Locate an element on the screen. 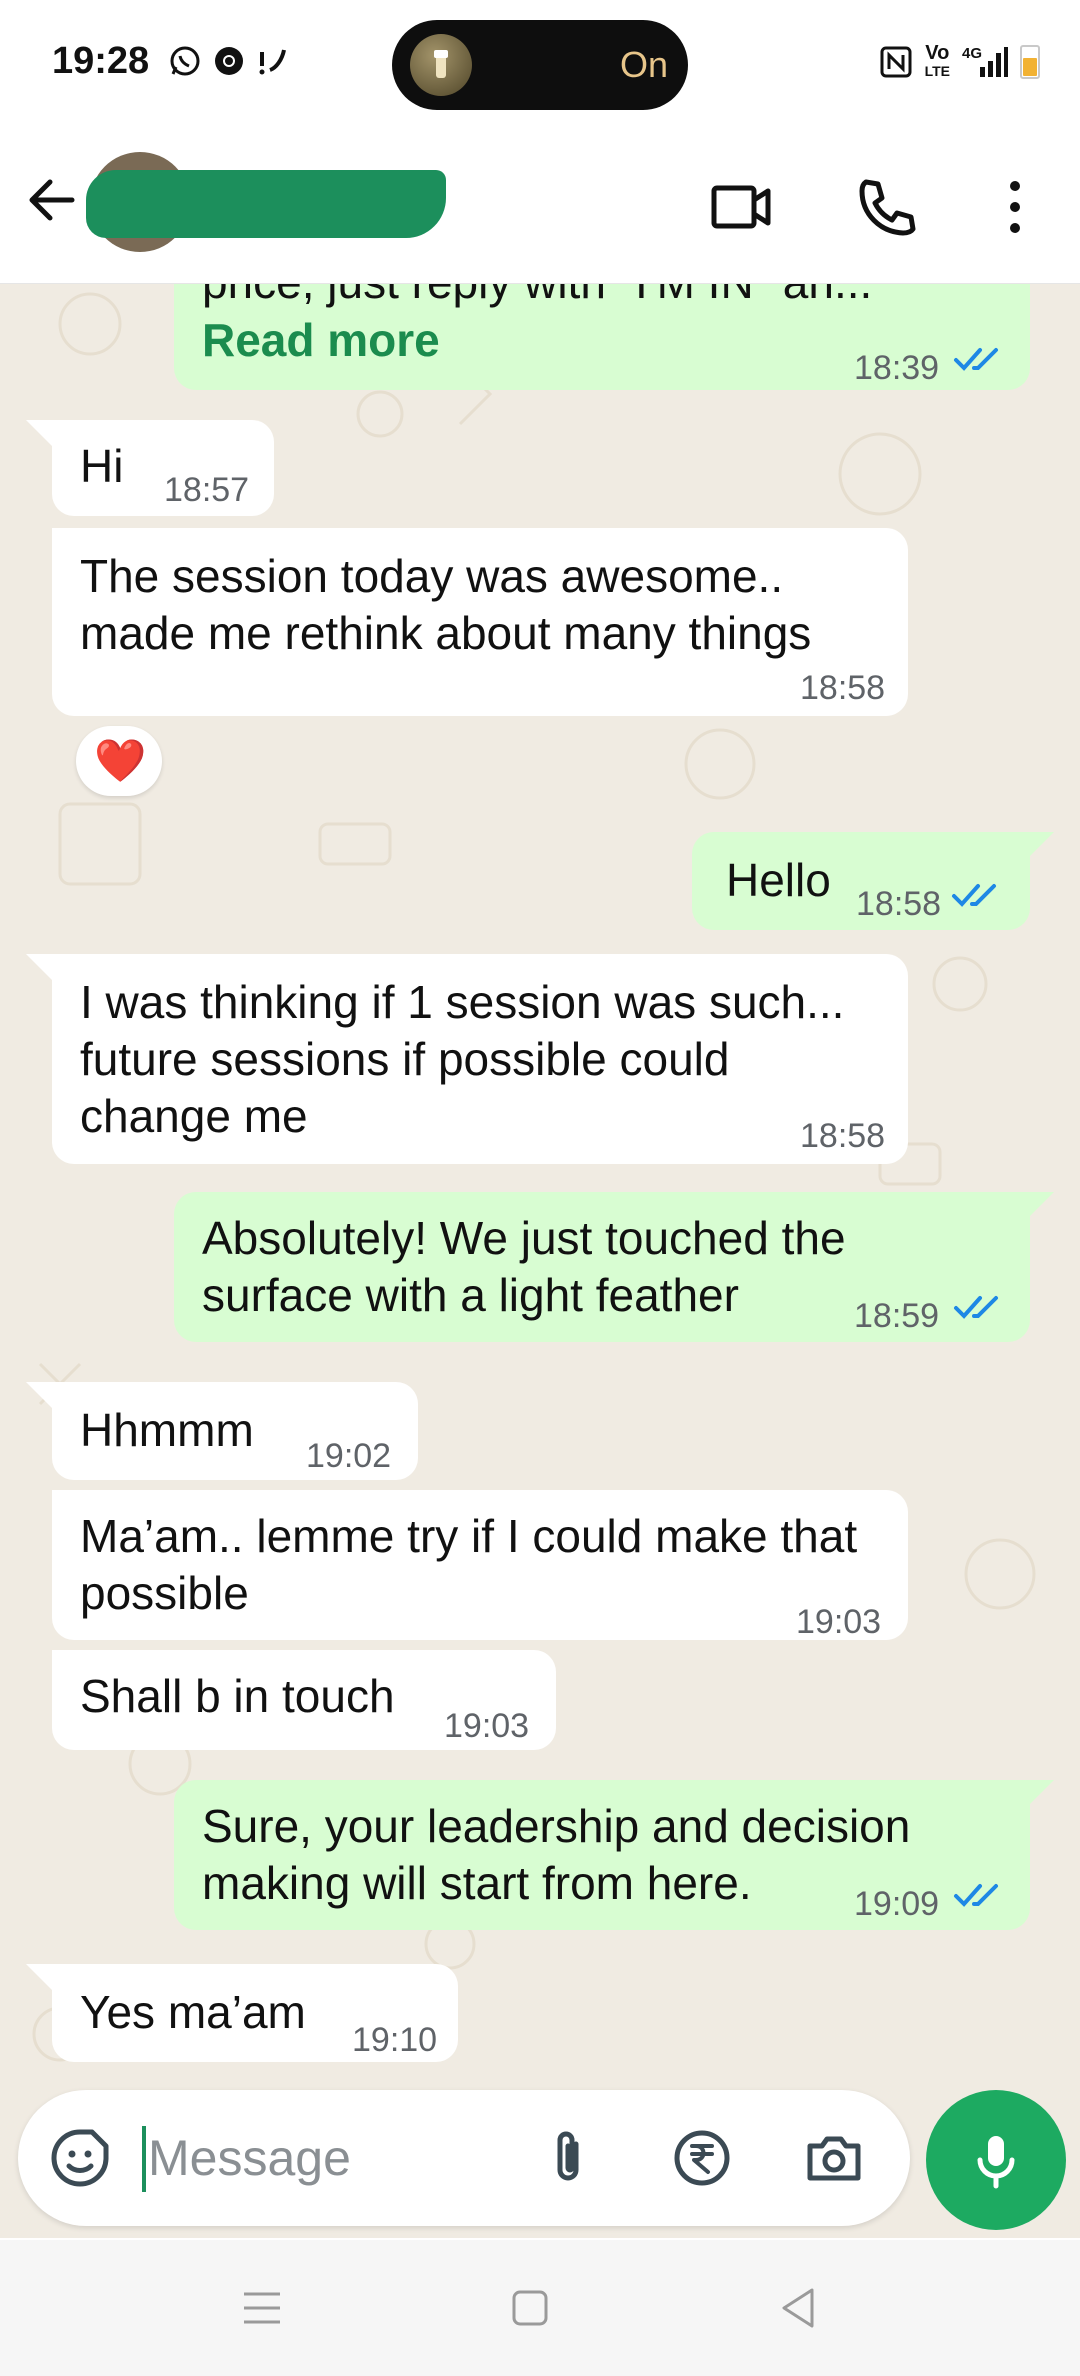 The width and height of the screenshot is (1080, 2376). flashlight-icon is located at coordinates (441, 65).